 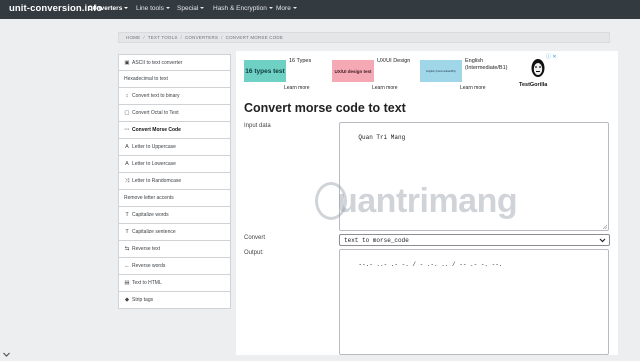 What do you see at coordinates (127, 283) in the screenshot?
I see `html-icon: ▤` at bounding box center [127, 283].